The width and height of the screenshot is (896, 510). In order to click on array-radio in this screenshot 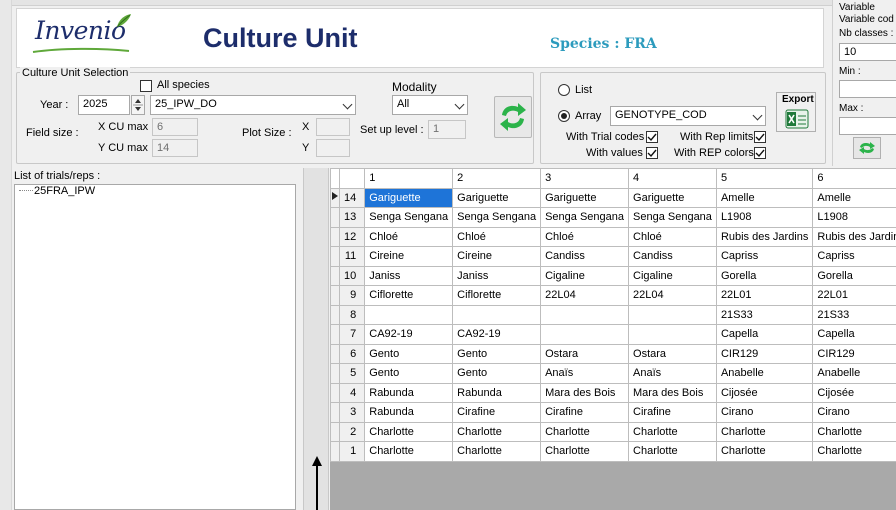, I will do `click(564, 116)`.